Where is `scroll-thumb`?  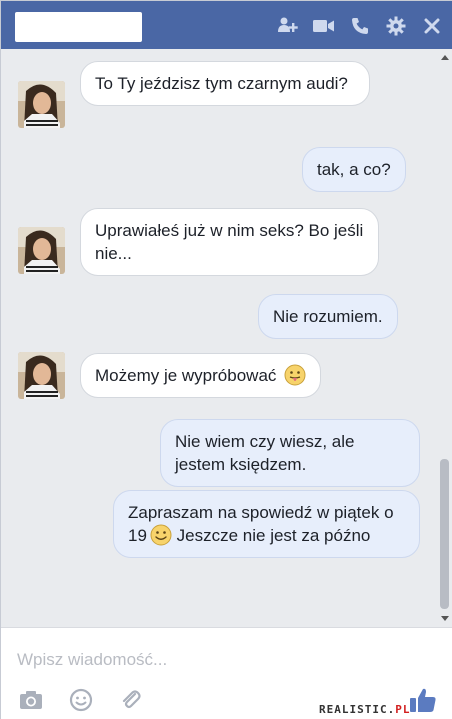 scroll-thumb is located at coordinates (444, 534).